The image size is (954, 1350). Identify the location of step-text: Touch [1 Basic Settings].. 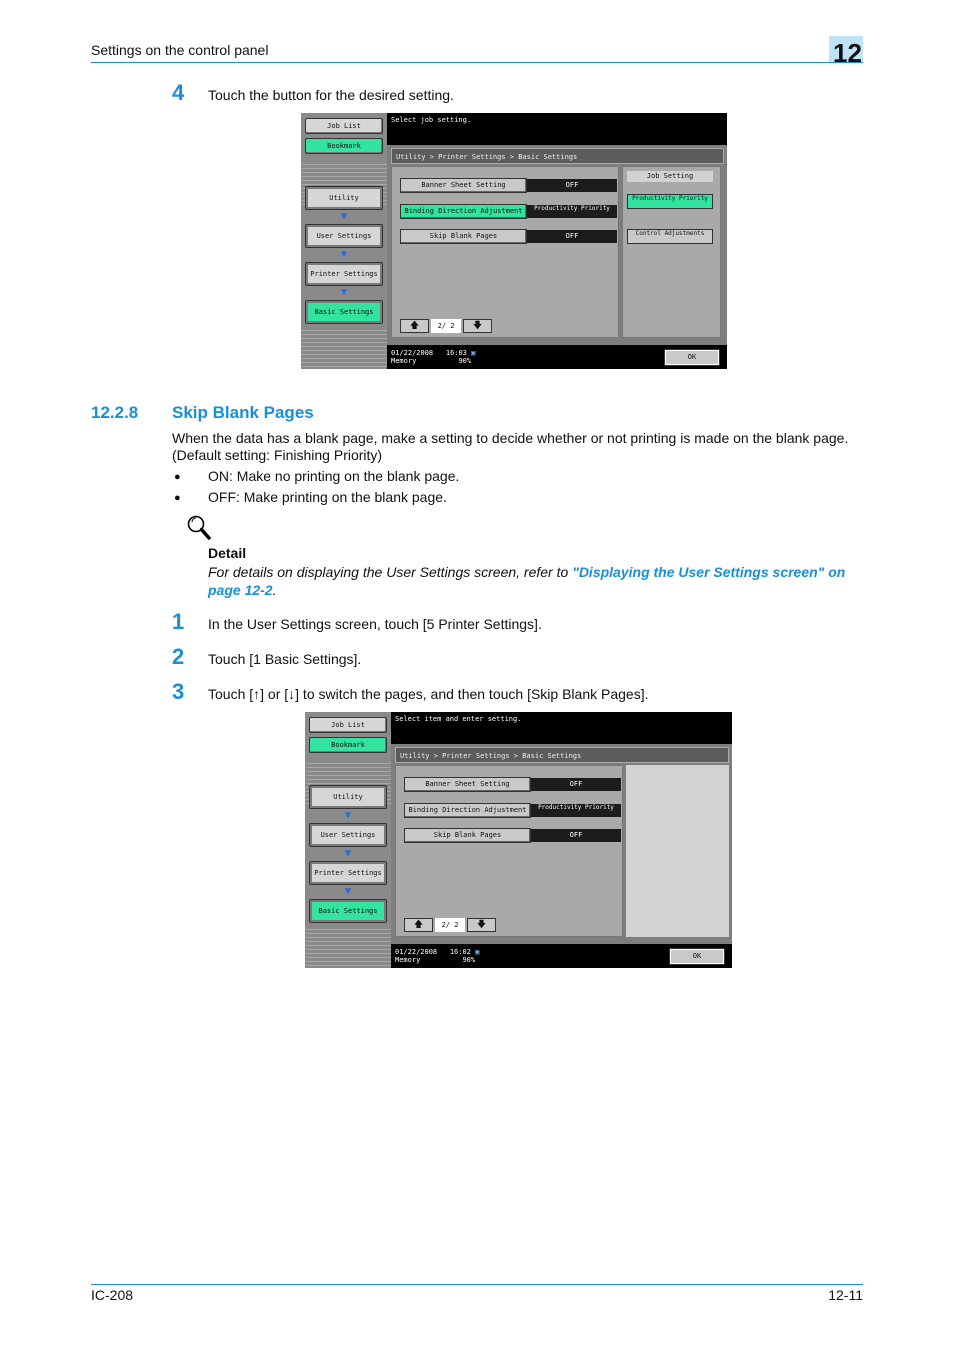
(285, 659).